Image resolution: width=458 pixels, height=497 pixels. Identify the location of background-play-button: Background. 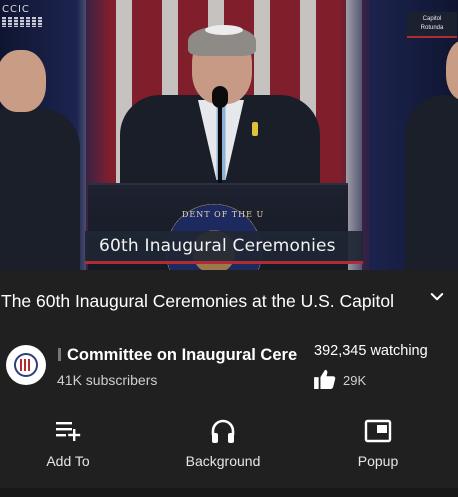
(223, 443).